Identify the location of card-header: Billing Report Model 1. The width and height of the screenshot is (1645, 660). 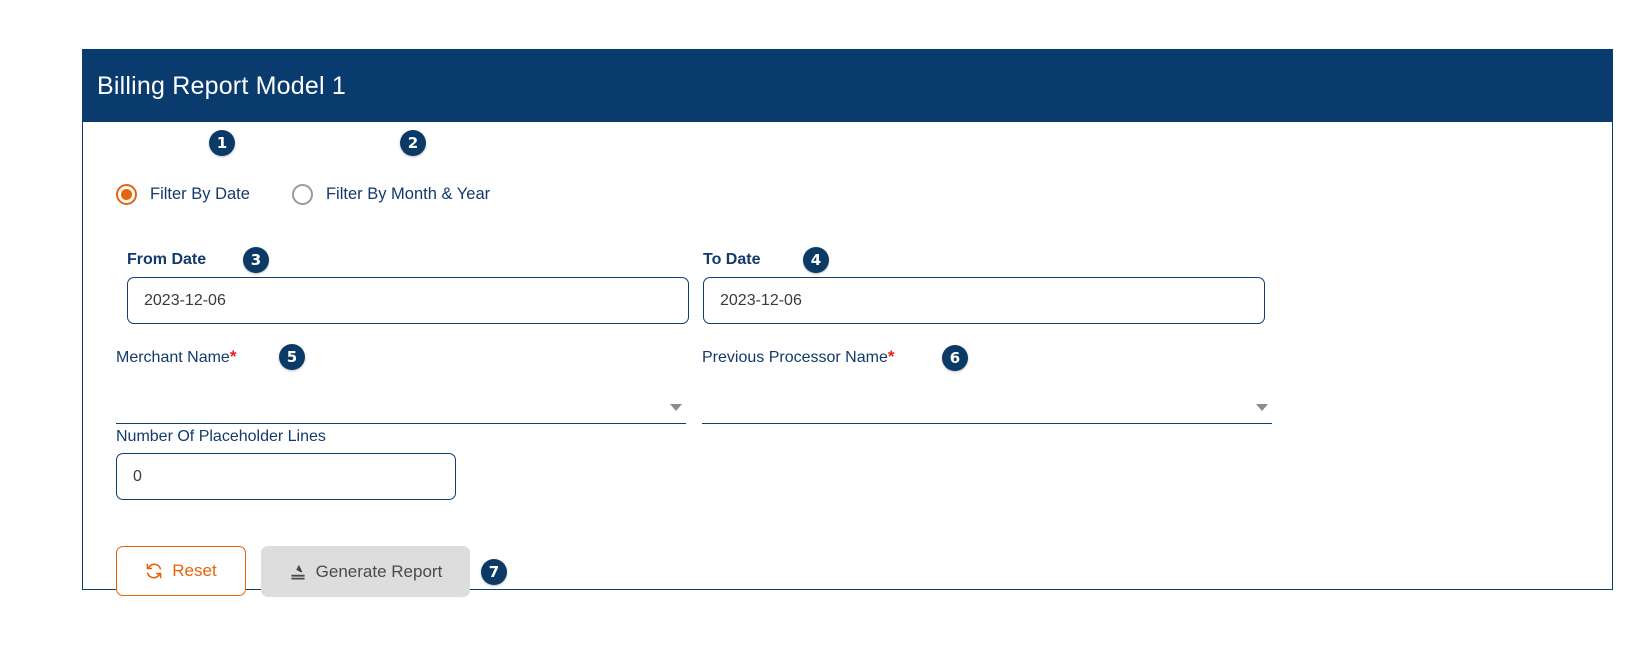
(847, 86).